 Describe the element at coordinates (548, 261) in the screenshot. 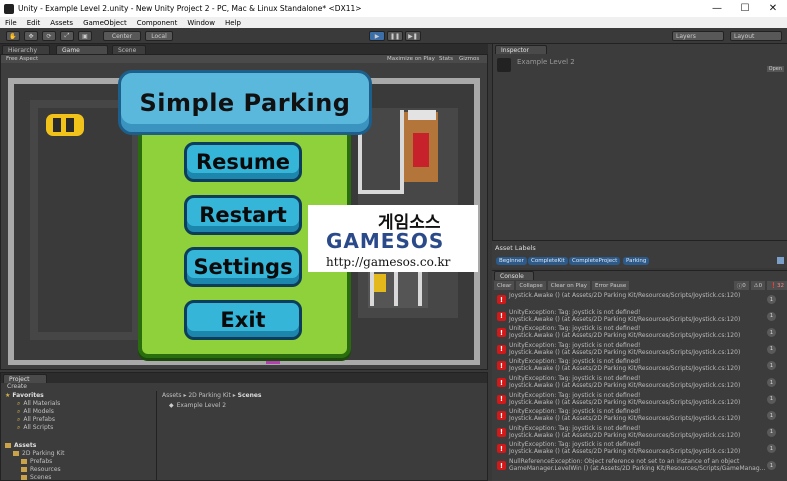

I see `label-completekit: CompleteKit` at that location.